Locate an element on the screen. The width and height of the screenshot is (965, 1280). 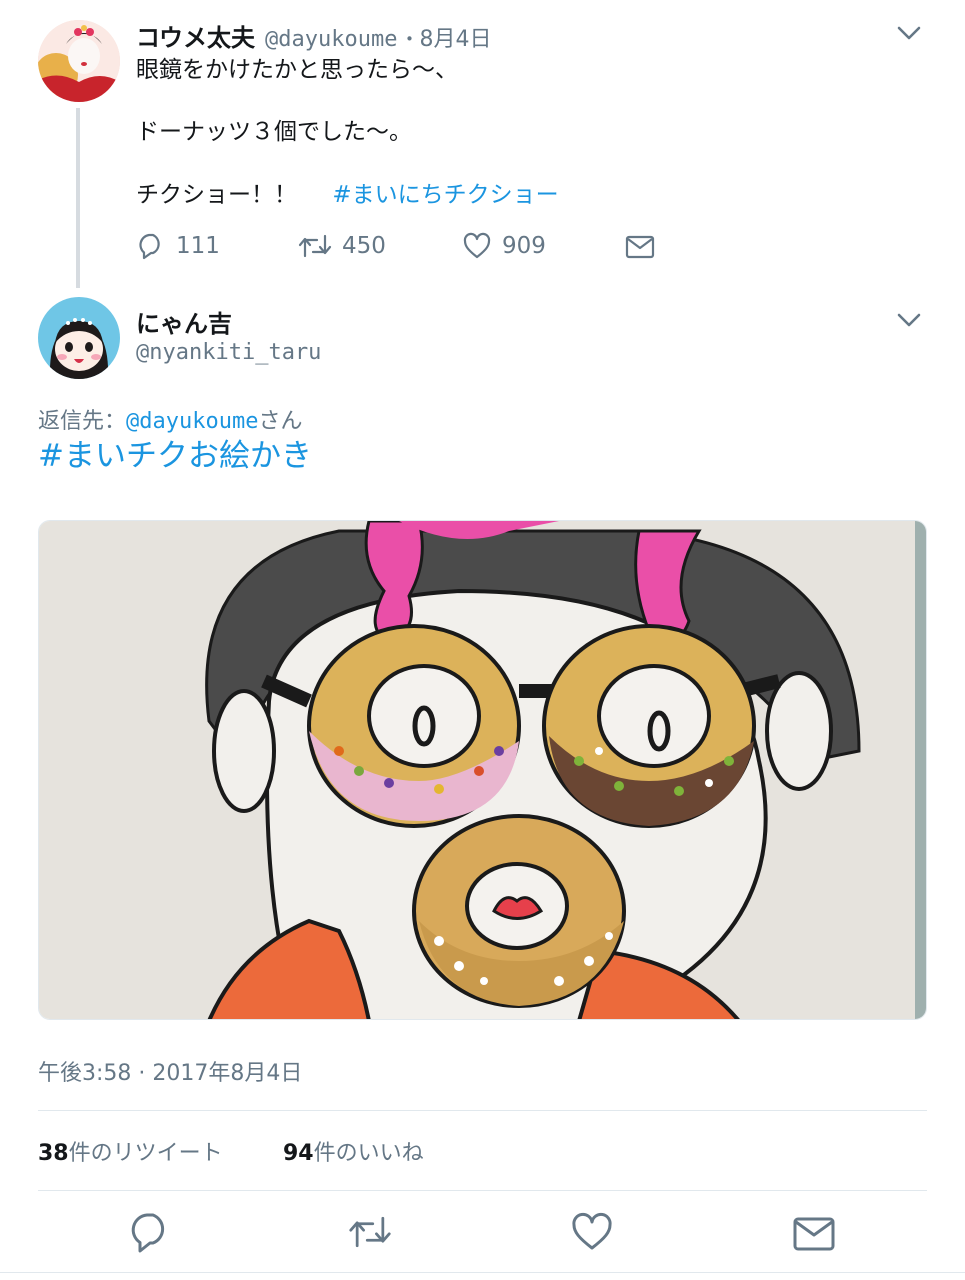
retweet-action: 450 is located at coordinates (342, 246).